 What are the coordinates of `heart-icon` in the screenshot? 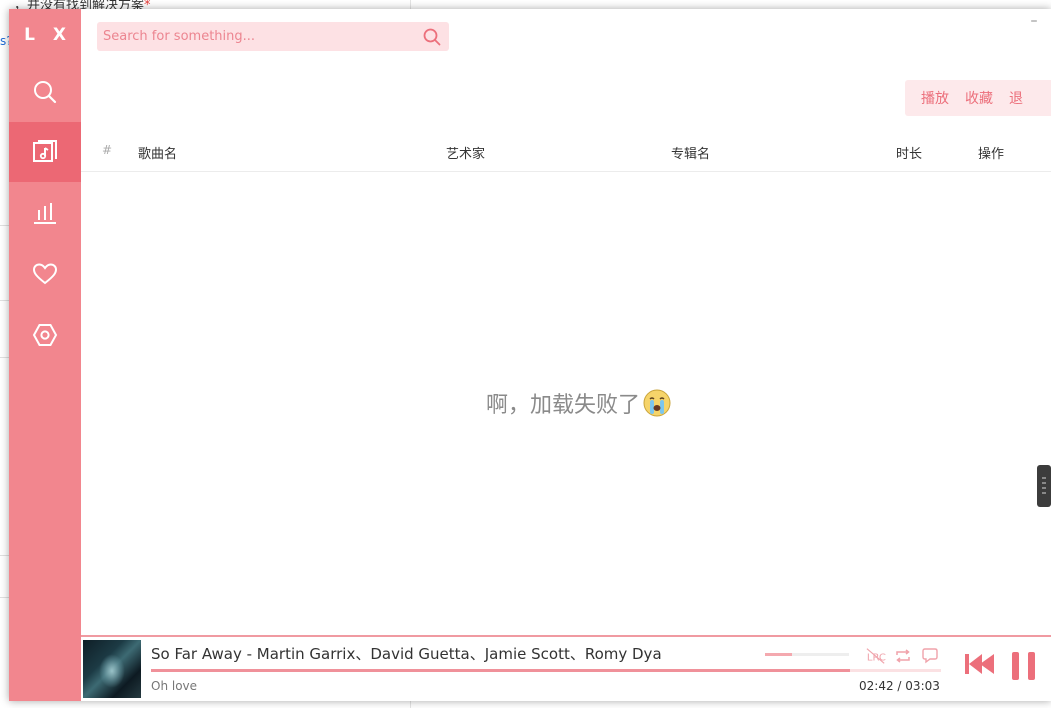 It's located at (45, 274).